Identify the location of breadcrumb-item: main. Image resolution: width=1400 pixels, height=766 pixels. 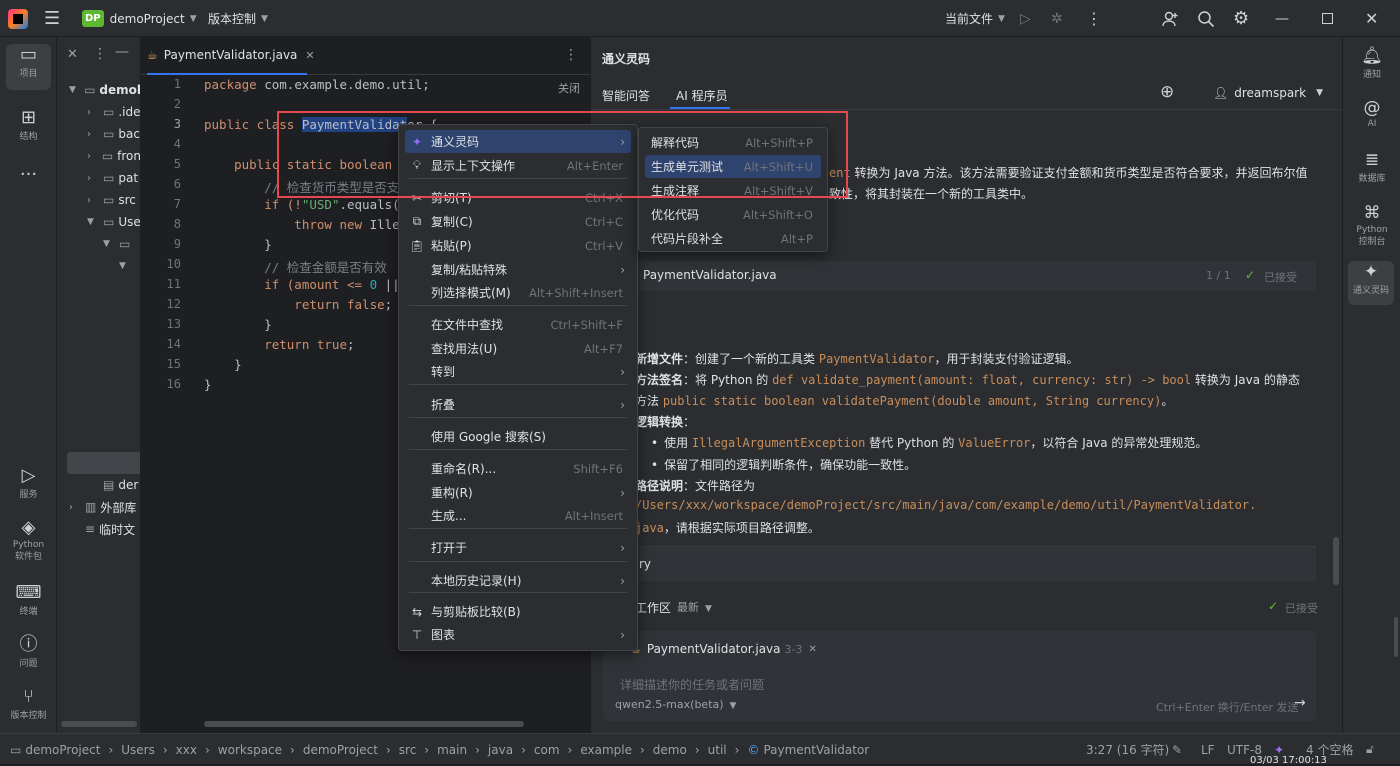
(452, 750).